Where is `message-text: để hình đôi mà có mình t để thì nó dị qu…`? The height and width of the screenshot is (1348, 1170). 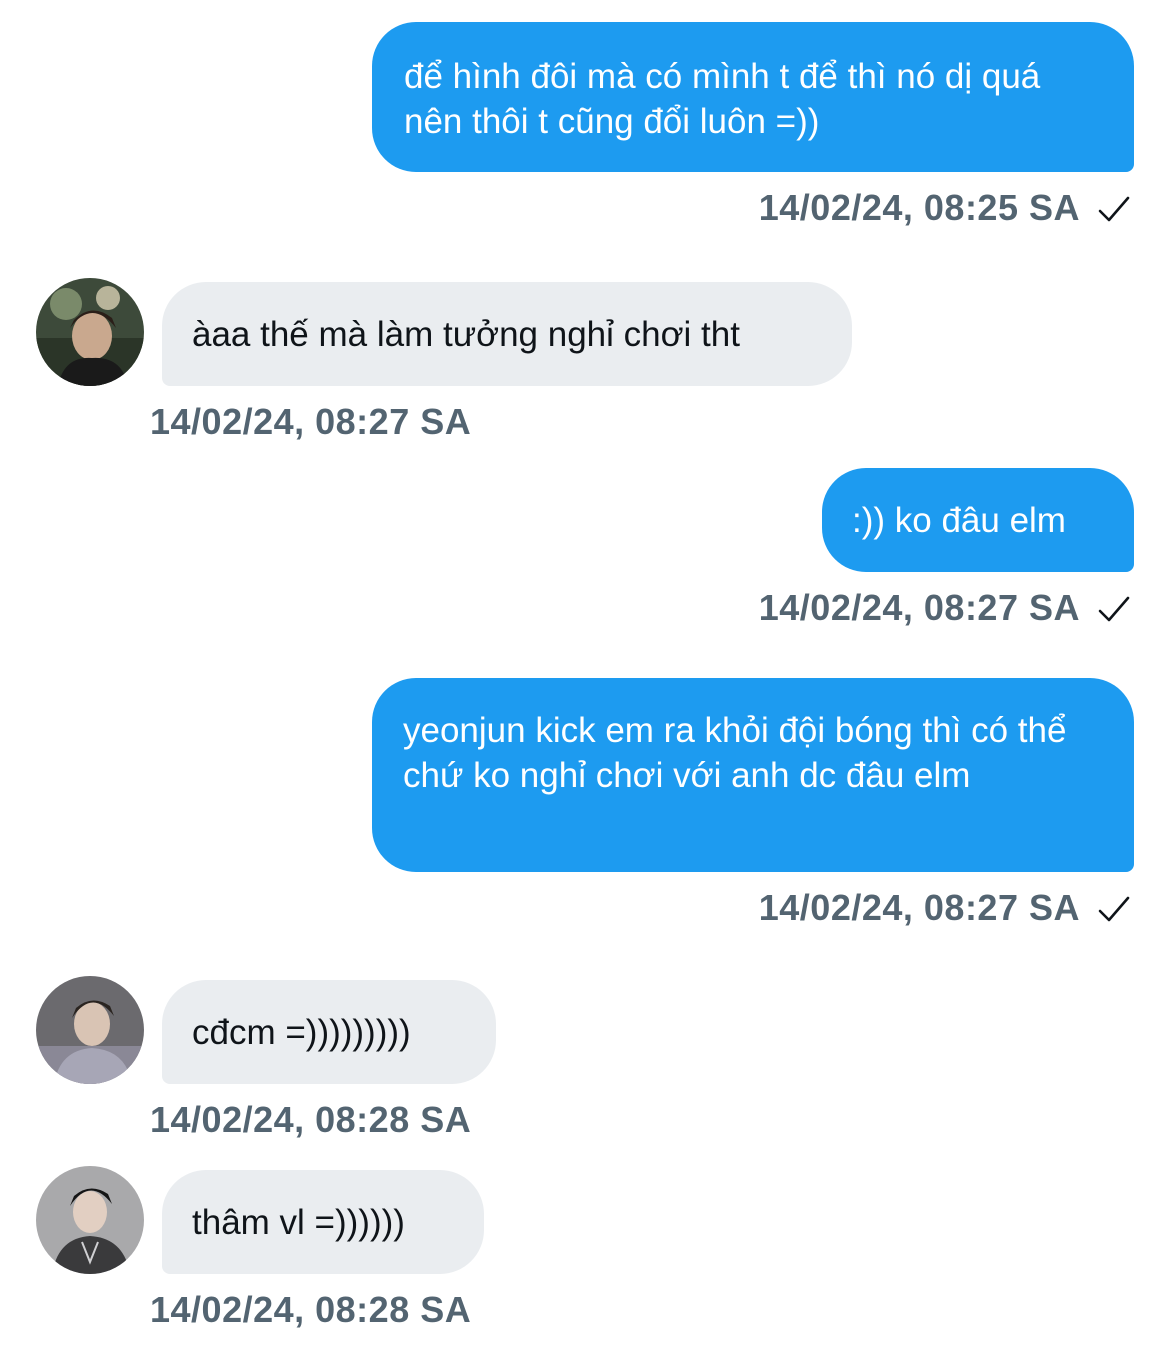
message-text: để hình đôi mà có mình t để thì nó dị qu… is located at coordinates (727, 99).